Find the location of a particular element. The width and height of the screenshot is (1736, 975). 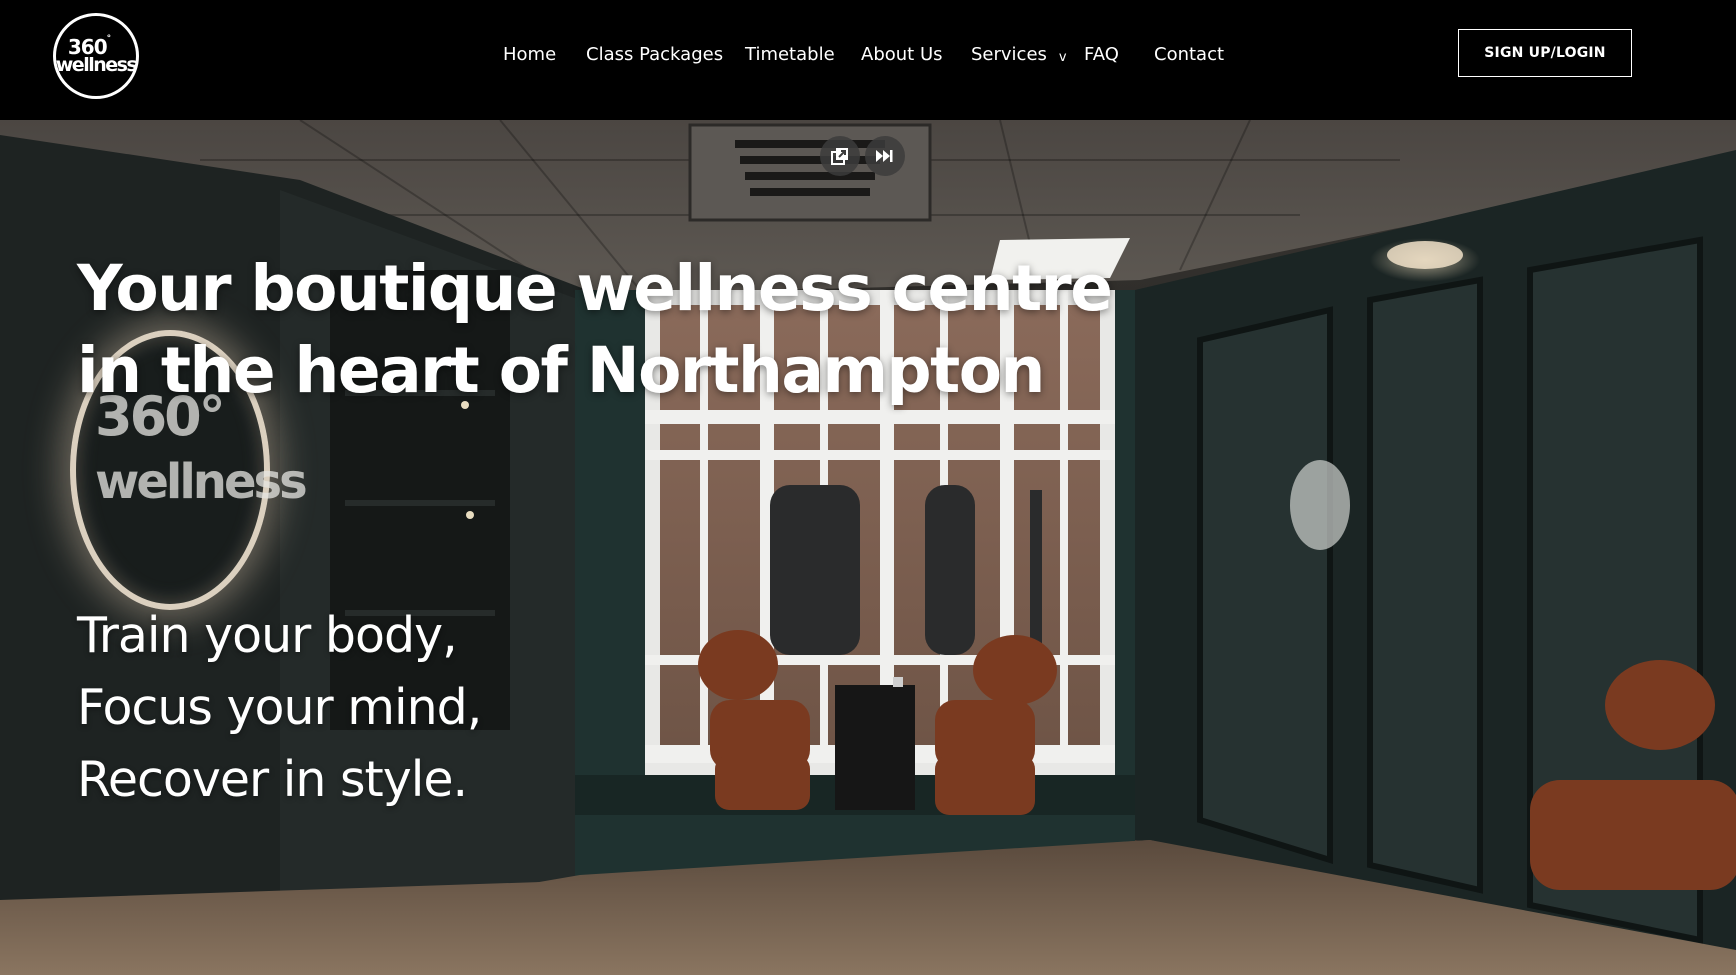

skip-forward-icon is located at coordinates (884, 156).